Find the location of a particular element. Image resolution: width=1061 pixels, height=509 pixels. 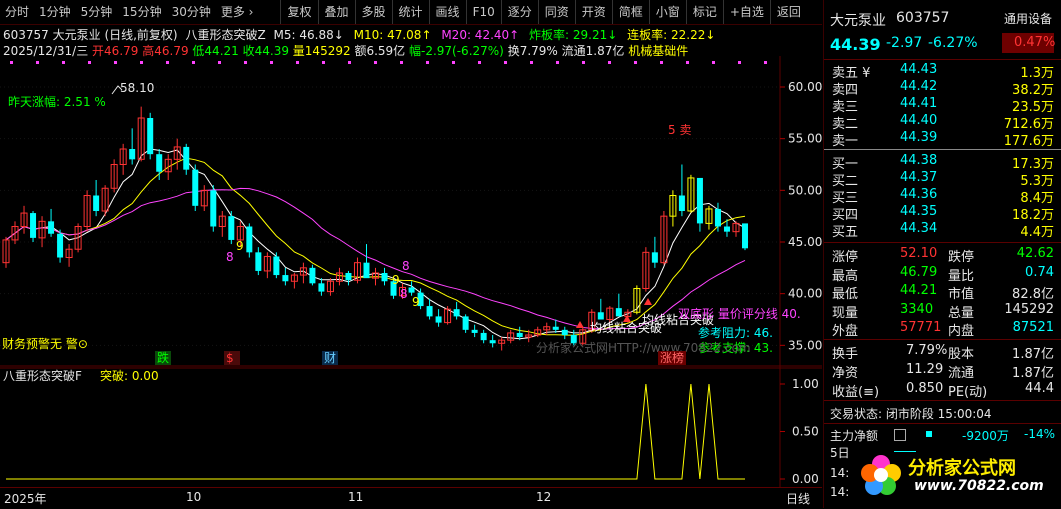

lianban-value: 连板率: 22.22↓ is located at coordinates (671, 35).